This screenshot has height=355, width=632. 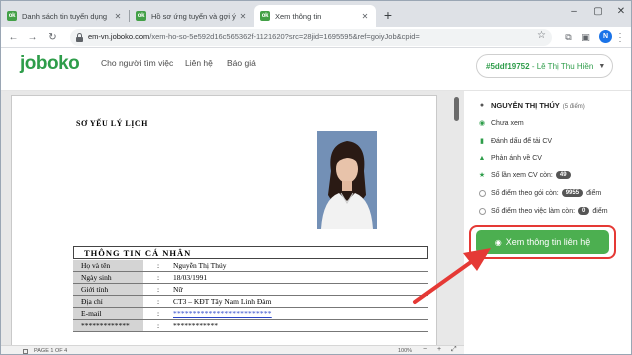 What do you see at coordinates (222, 314) in the screenshot?
I see `cv-email-link: *************************` at bounding box center [222, 314].